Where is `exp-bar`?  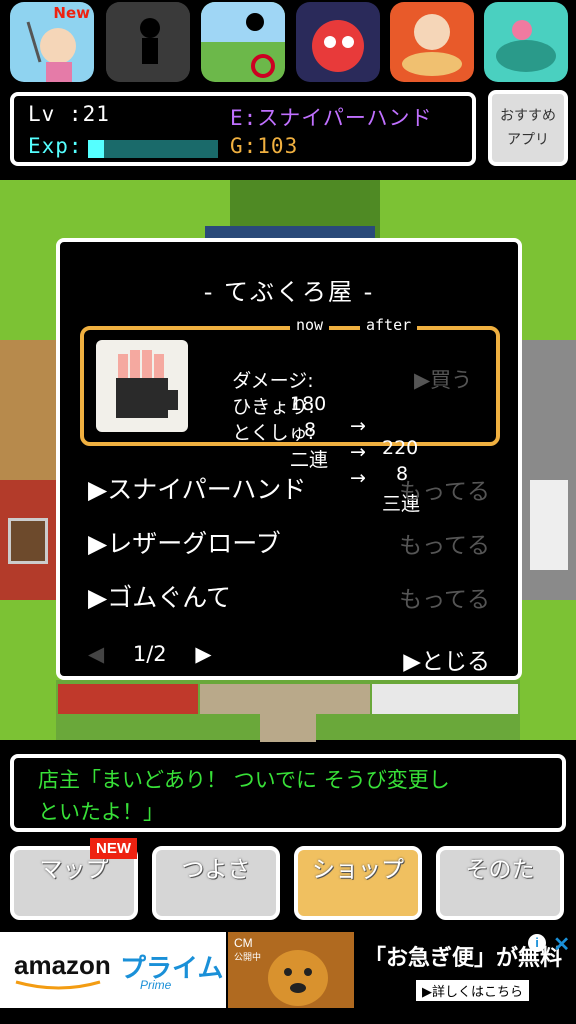
exp-bar is located at coordinates (153, 149).